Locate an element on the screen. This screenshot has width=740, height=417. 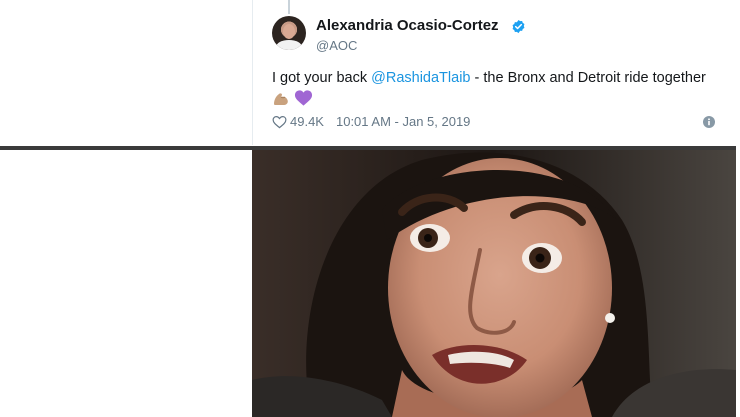
right-margin is located at coordinates (738, 208).